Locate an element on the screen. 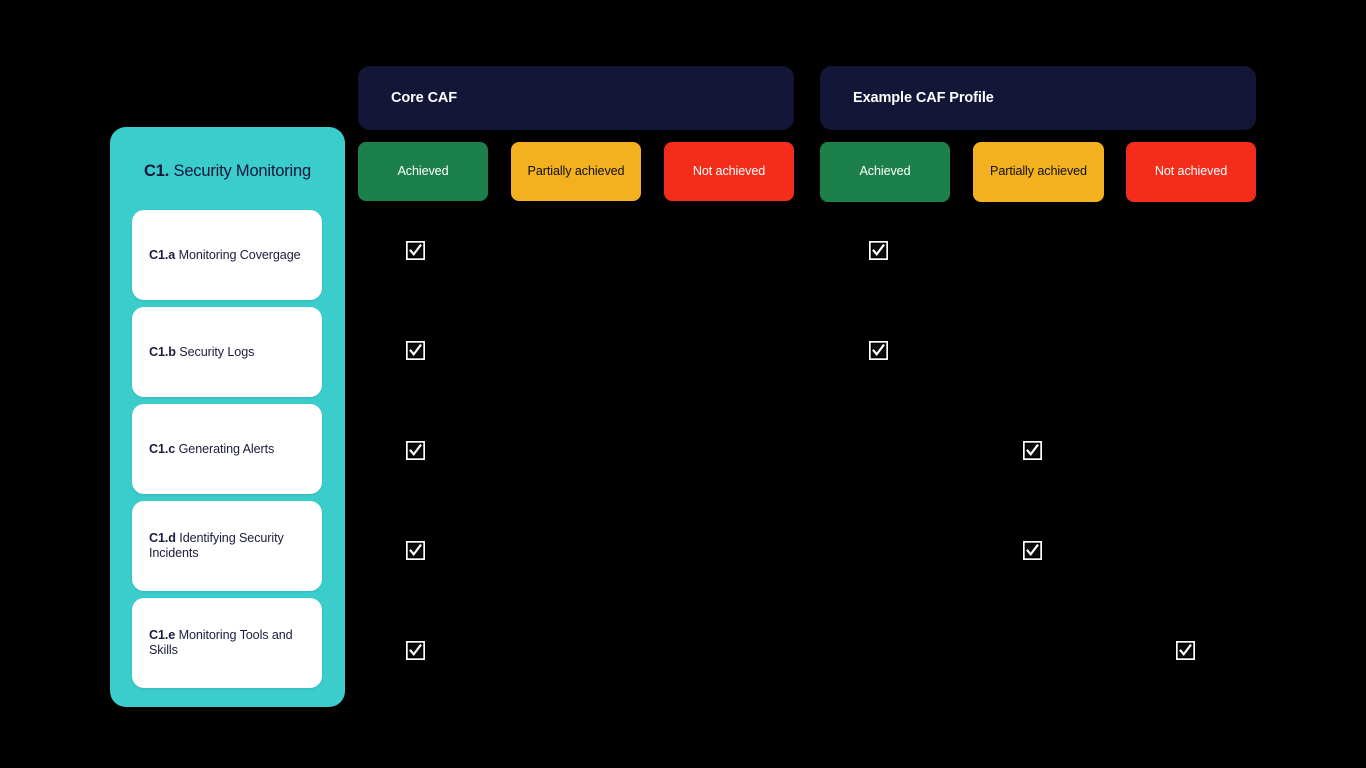  status-button-core-caf-achieved: Achieved is located at coordinates (423, 171).